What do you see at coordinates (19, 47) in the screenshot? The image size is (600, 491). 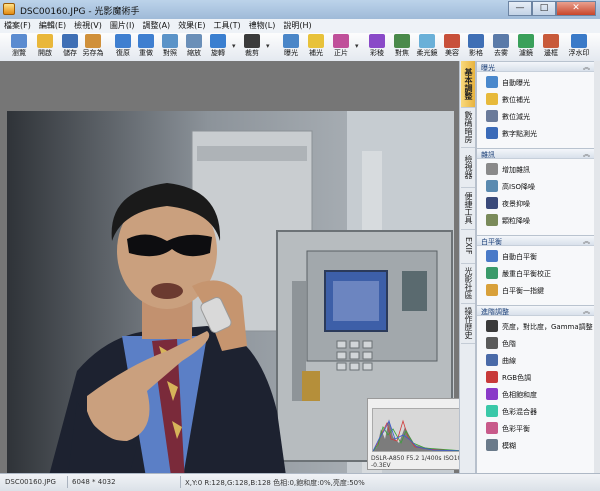 I see `toolbar-button-browse: 瀏覽` at bounding box center [19, 47].